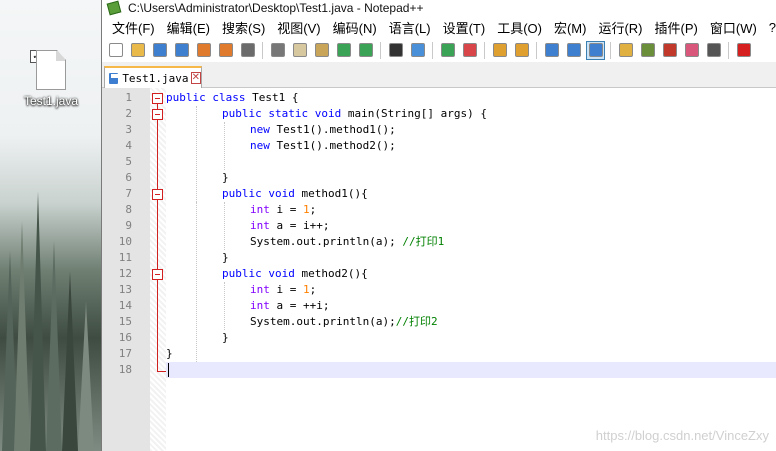  I want to click on menu-macro: 宏(M), so click(570, 27).